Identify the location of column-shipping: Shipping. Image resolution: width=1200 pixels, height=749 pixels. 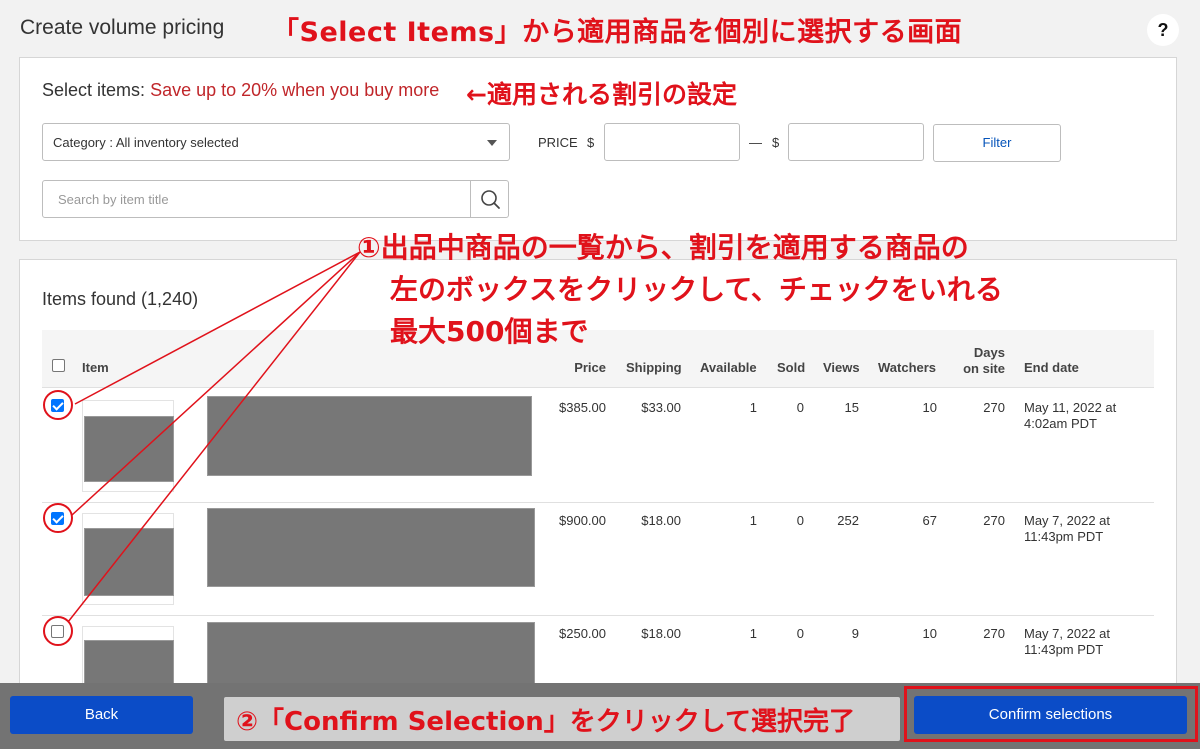
(654, 367).